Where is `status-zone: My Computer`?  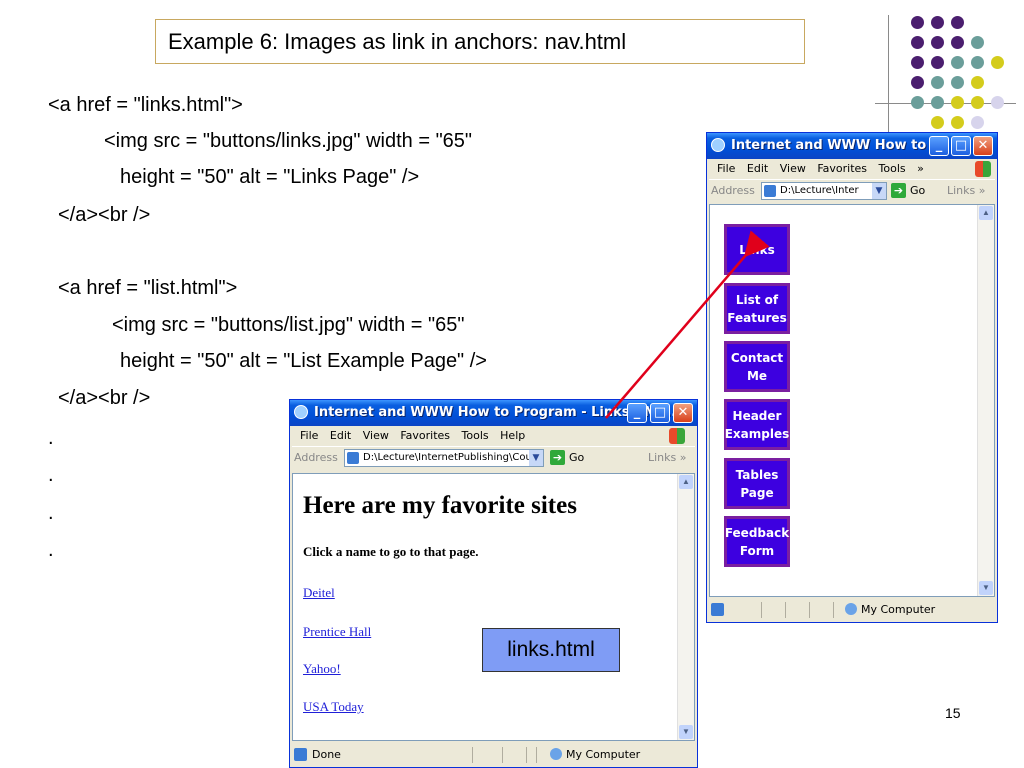
status-zone: My Computer is located at coordinates (898, 609).